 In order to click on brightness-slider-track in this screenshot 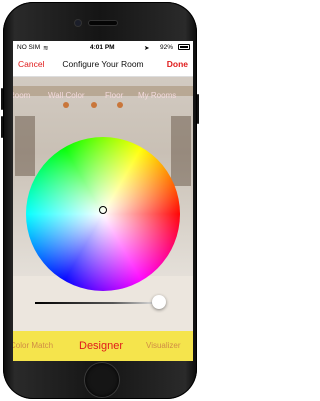, I will do `click(100, 303)`.